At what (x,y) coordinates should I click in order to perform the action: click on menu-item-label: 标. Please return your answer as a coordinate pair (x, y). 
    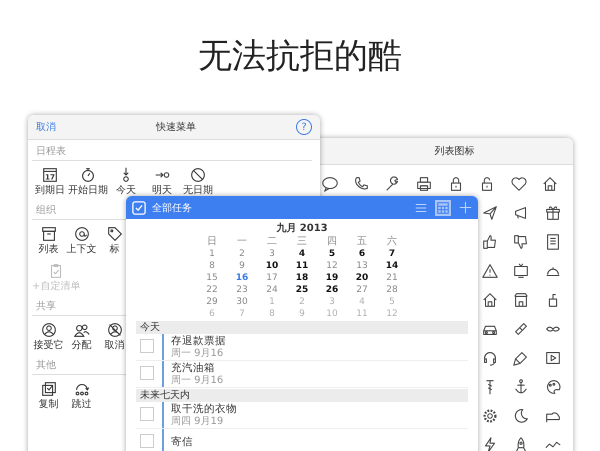
    Looking at the image, I should click on (115, 249).